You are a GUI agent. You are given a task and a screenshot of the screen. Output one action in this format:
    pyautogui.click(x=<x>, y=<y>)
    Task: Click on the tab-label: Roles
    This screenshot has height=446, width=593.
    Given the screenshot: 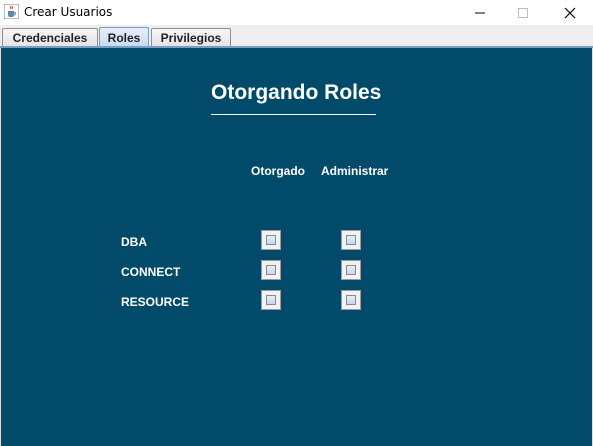 What is the action you would take?
    pyautogui.click(x=124, y=37)
    